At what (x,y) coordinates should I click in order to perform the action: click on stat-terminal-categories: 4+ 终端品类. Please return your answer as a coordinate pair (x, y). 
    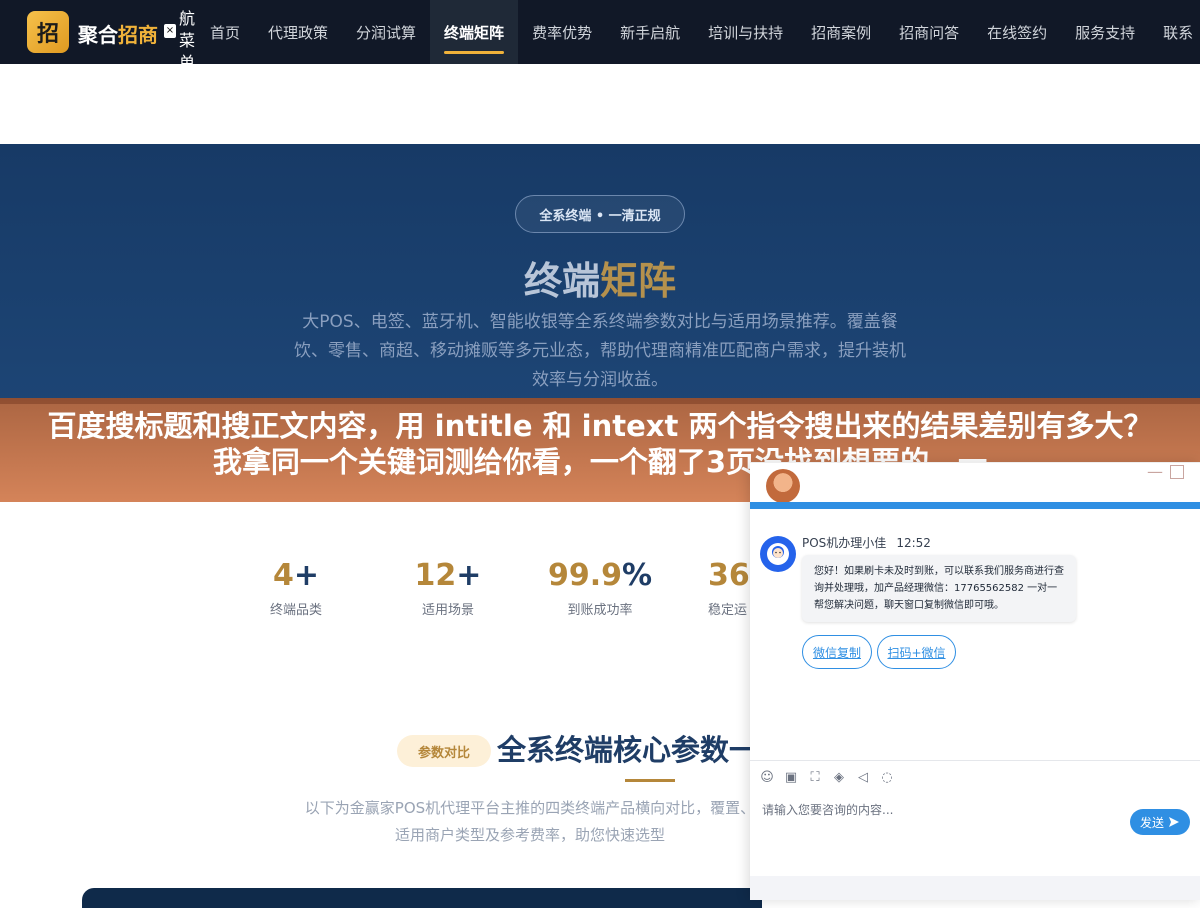
    Looking at the image, I should click on (296, 588).